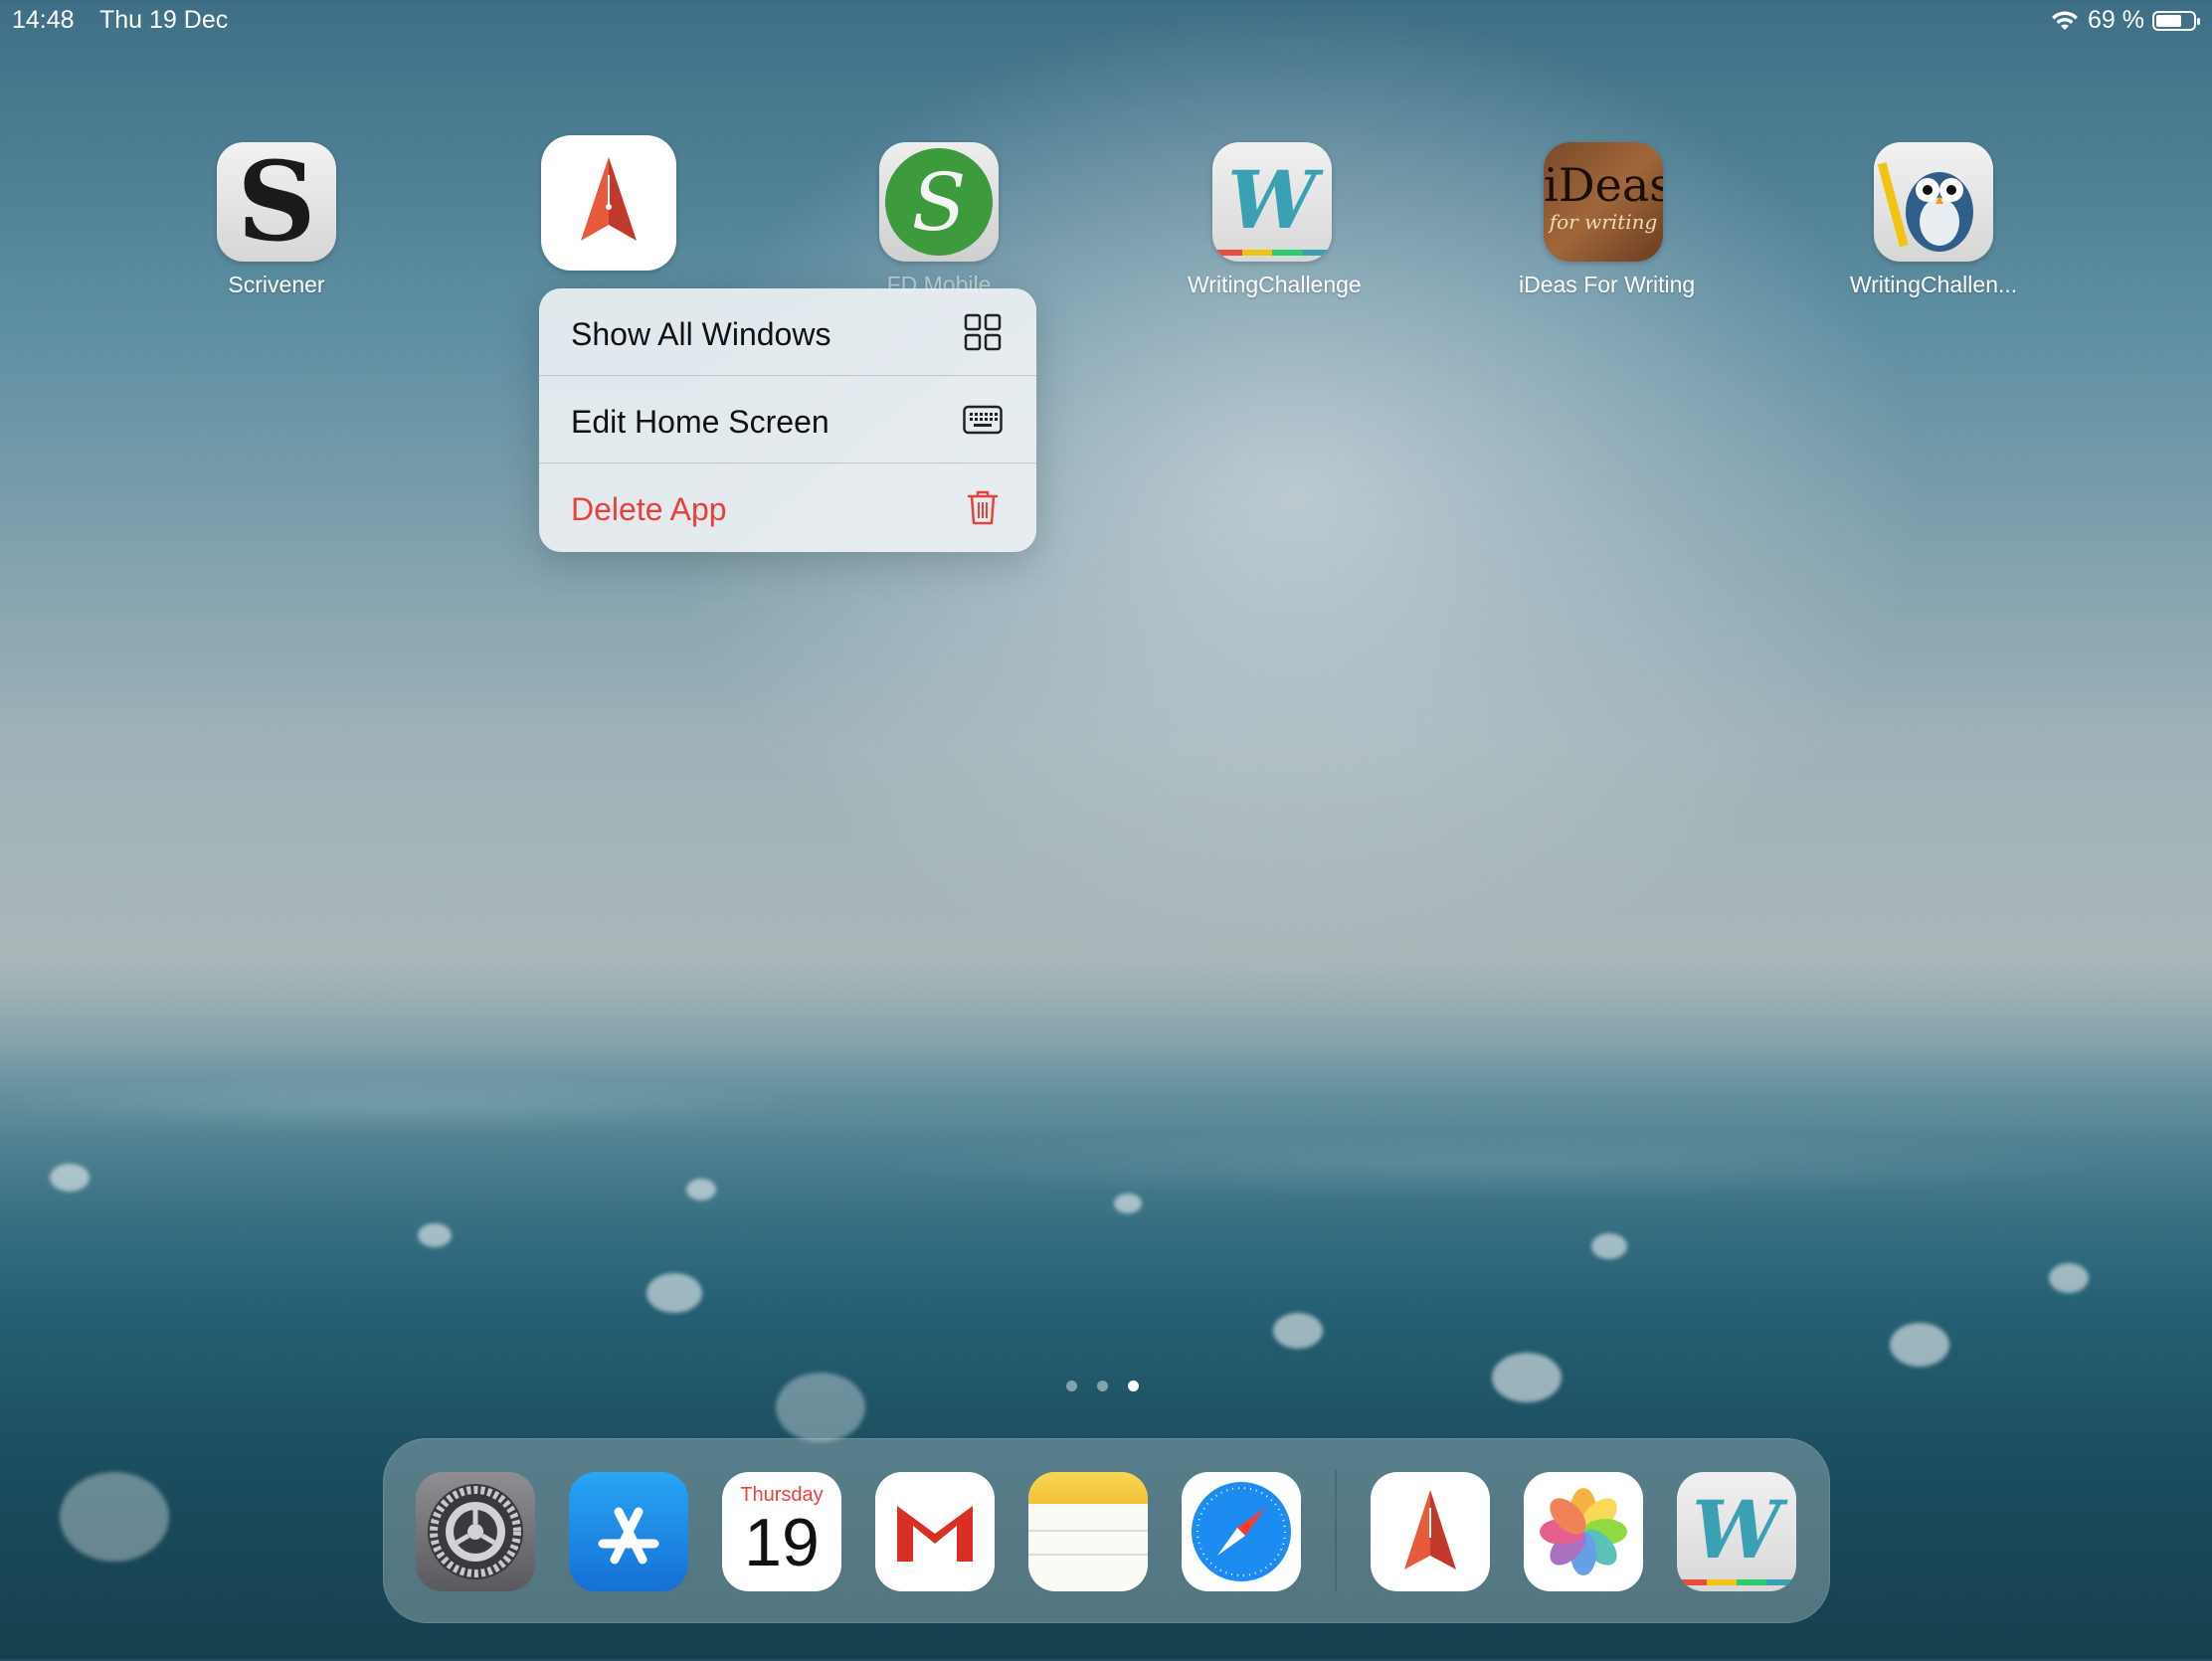  What do you see at coordinates (628, 1532) in the screenshot?
I see `app-store-icon` at bounding box center [628, 1532].